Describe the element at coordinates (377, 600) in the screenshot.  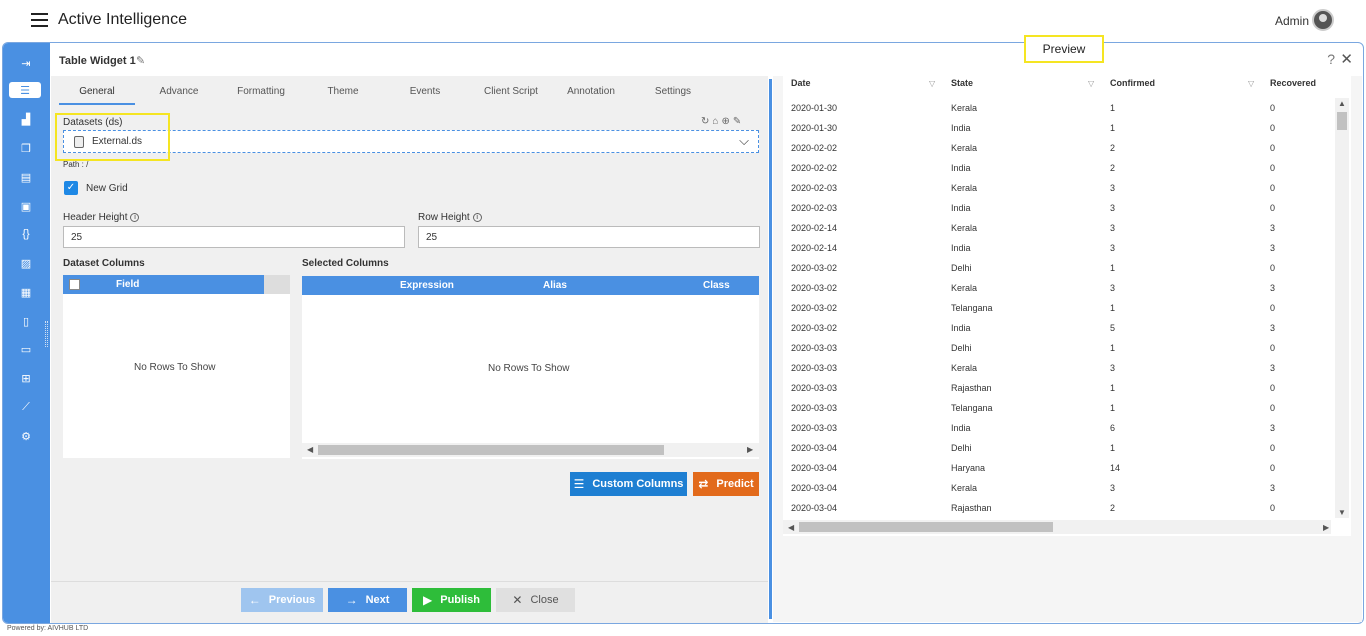
I see `next-label: Next` at that location.